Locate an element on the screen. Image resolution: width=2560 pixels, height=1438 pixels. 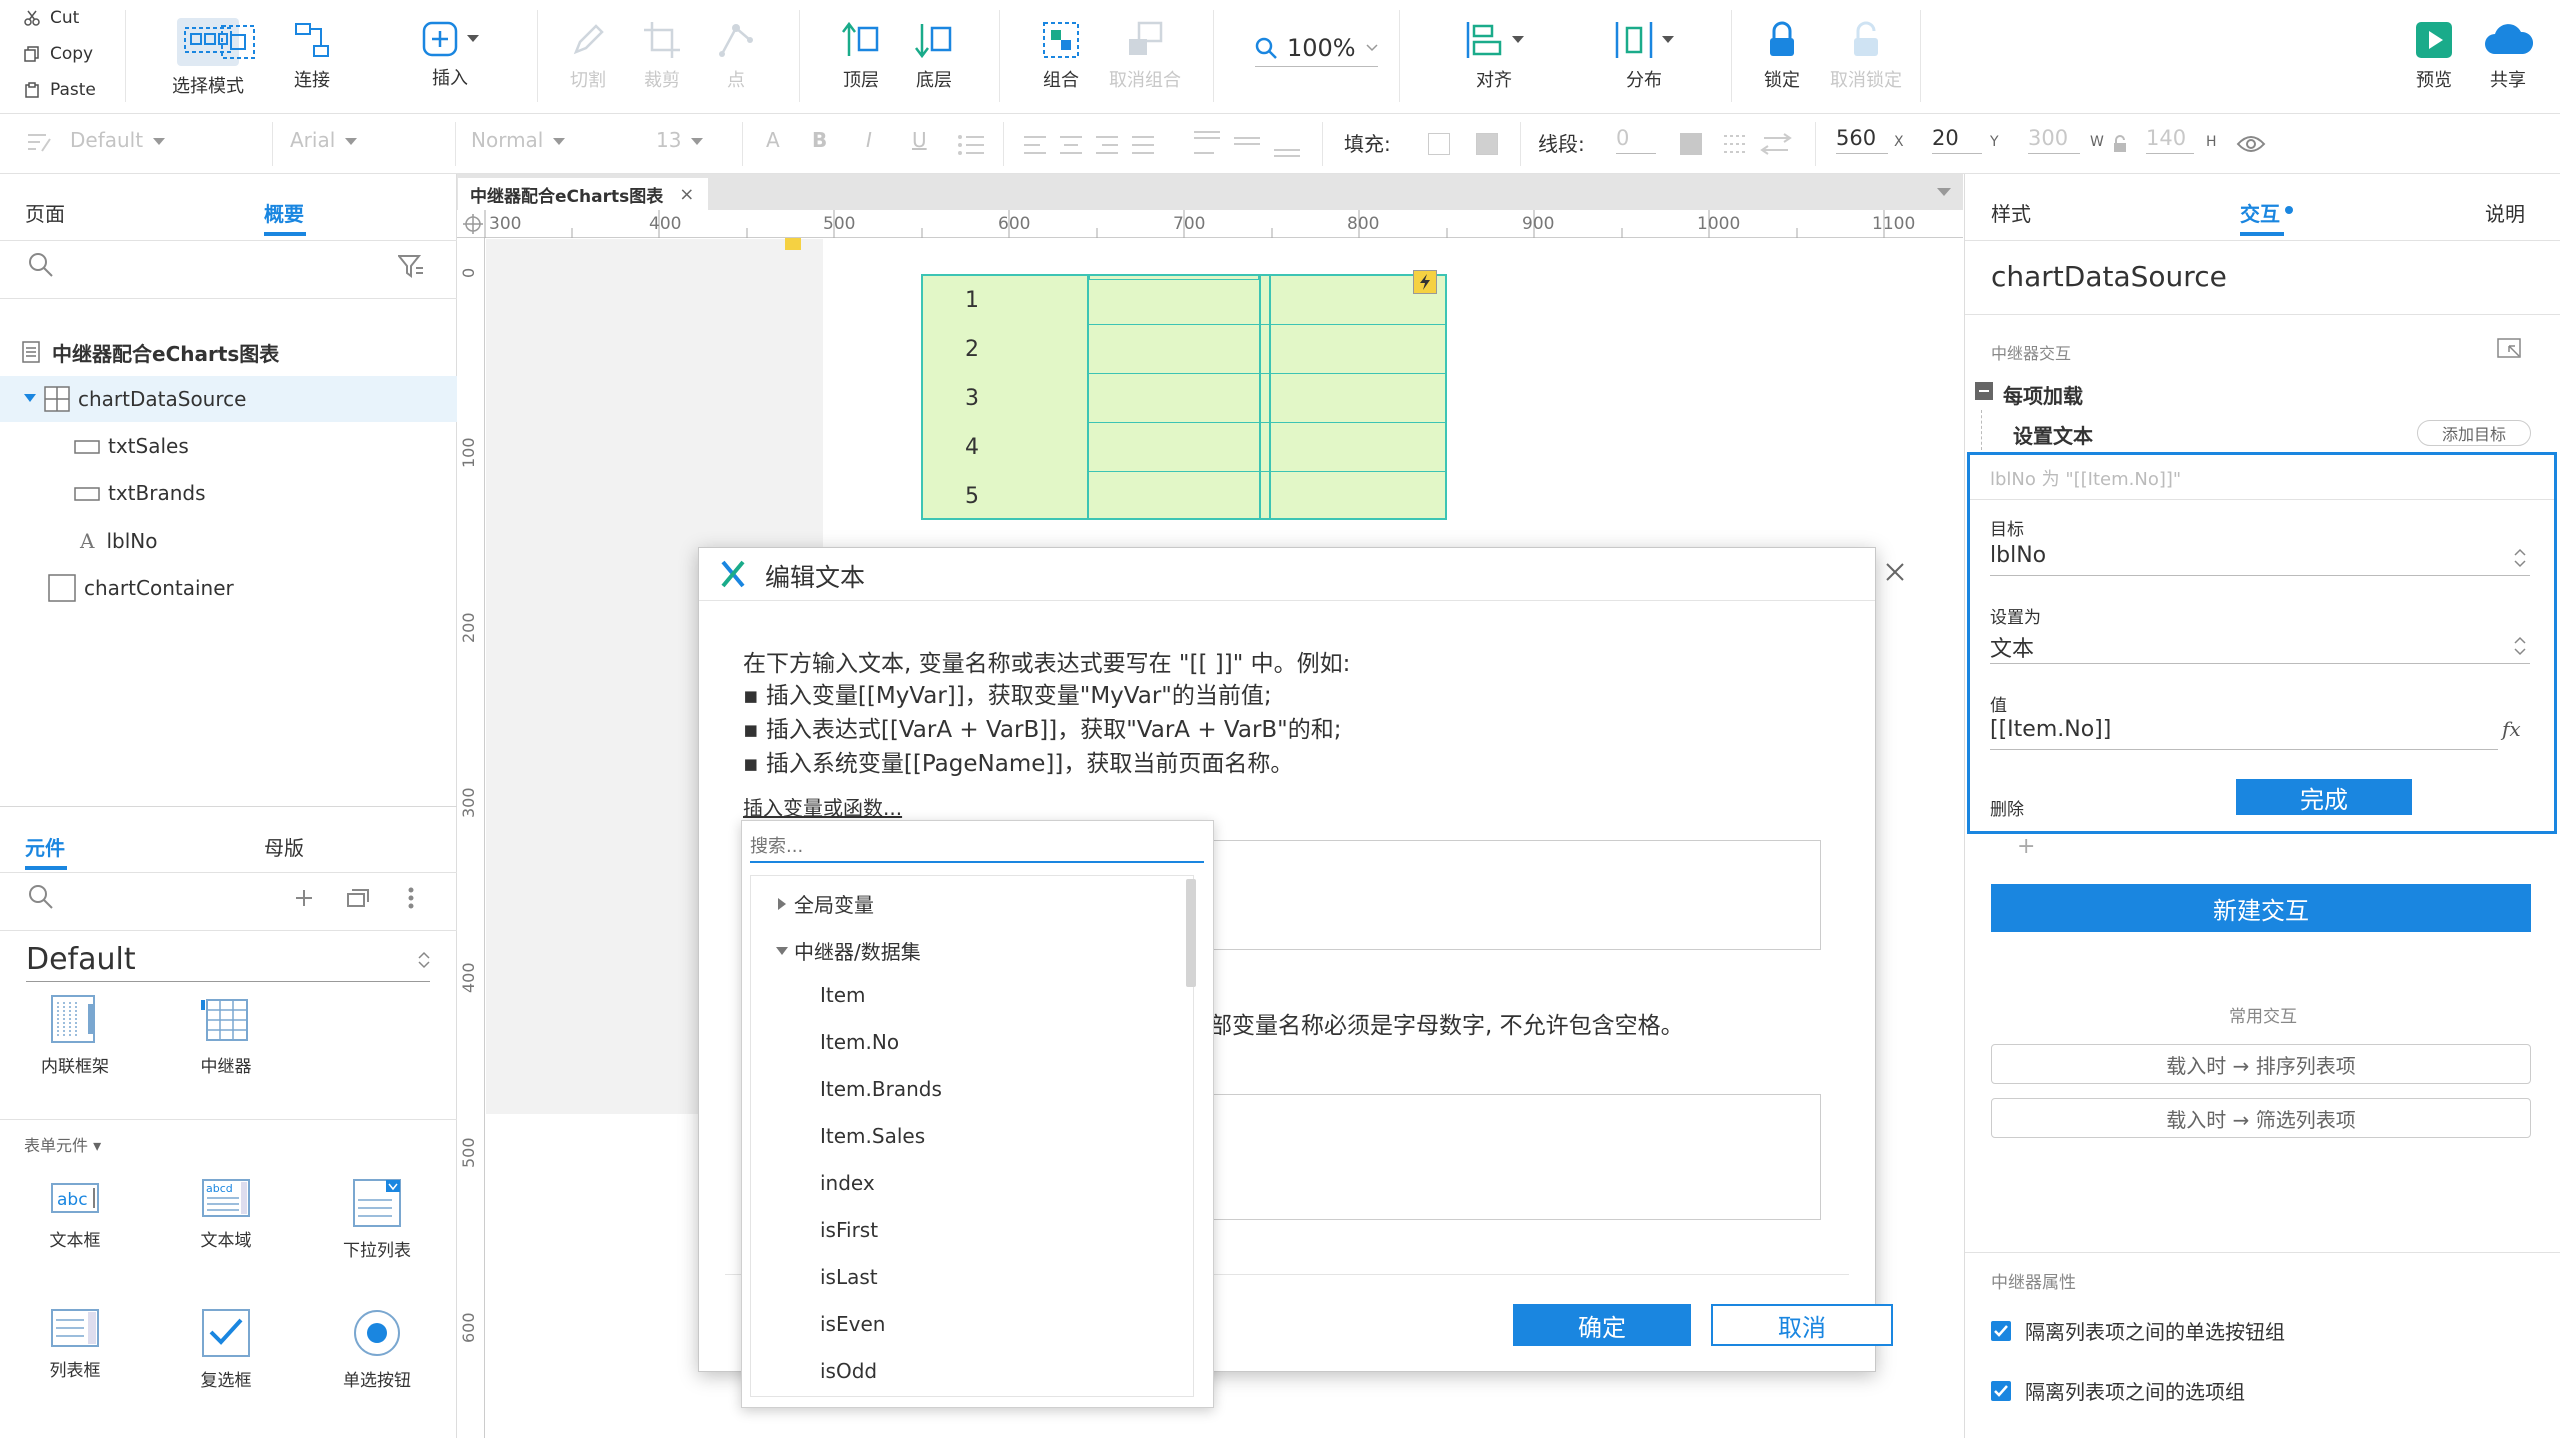
list-box-widget: 列表框 is located at coordinates (75, 1344).